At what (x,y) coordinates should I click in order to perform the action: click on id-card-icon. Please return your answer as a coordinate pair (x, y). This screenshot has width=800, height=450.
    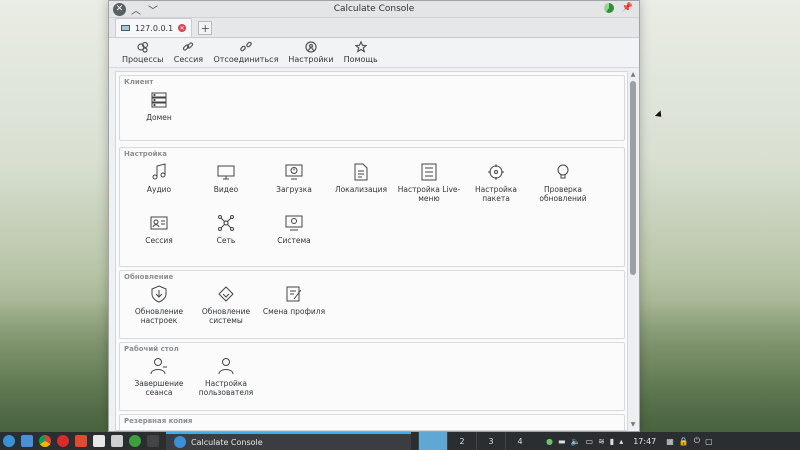
    Looking at the image, I should click on (159, 223).